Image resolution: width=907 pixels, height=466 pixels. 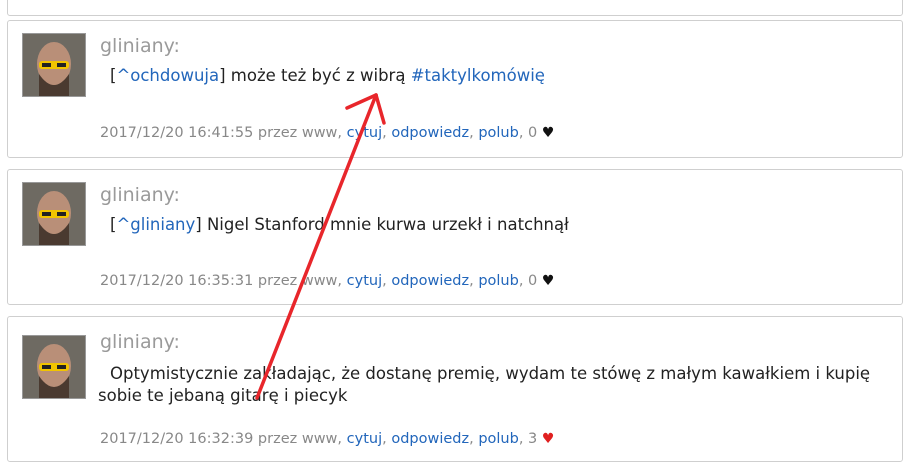 I want to click on reply-to-link: ^ochdowuja, so click(x=167, y=75).